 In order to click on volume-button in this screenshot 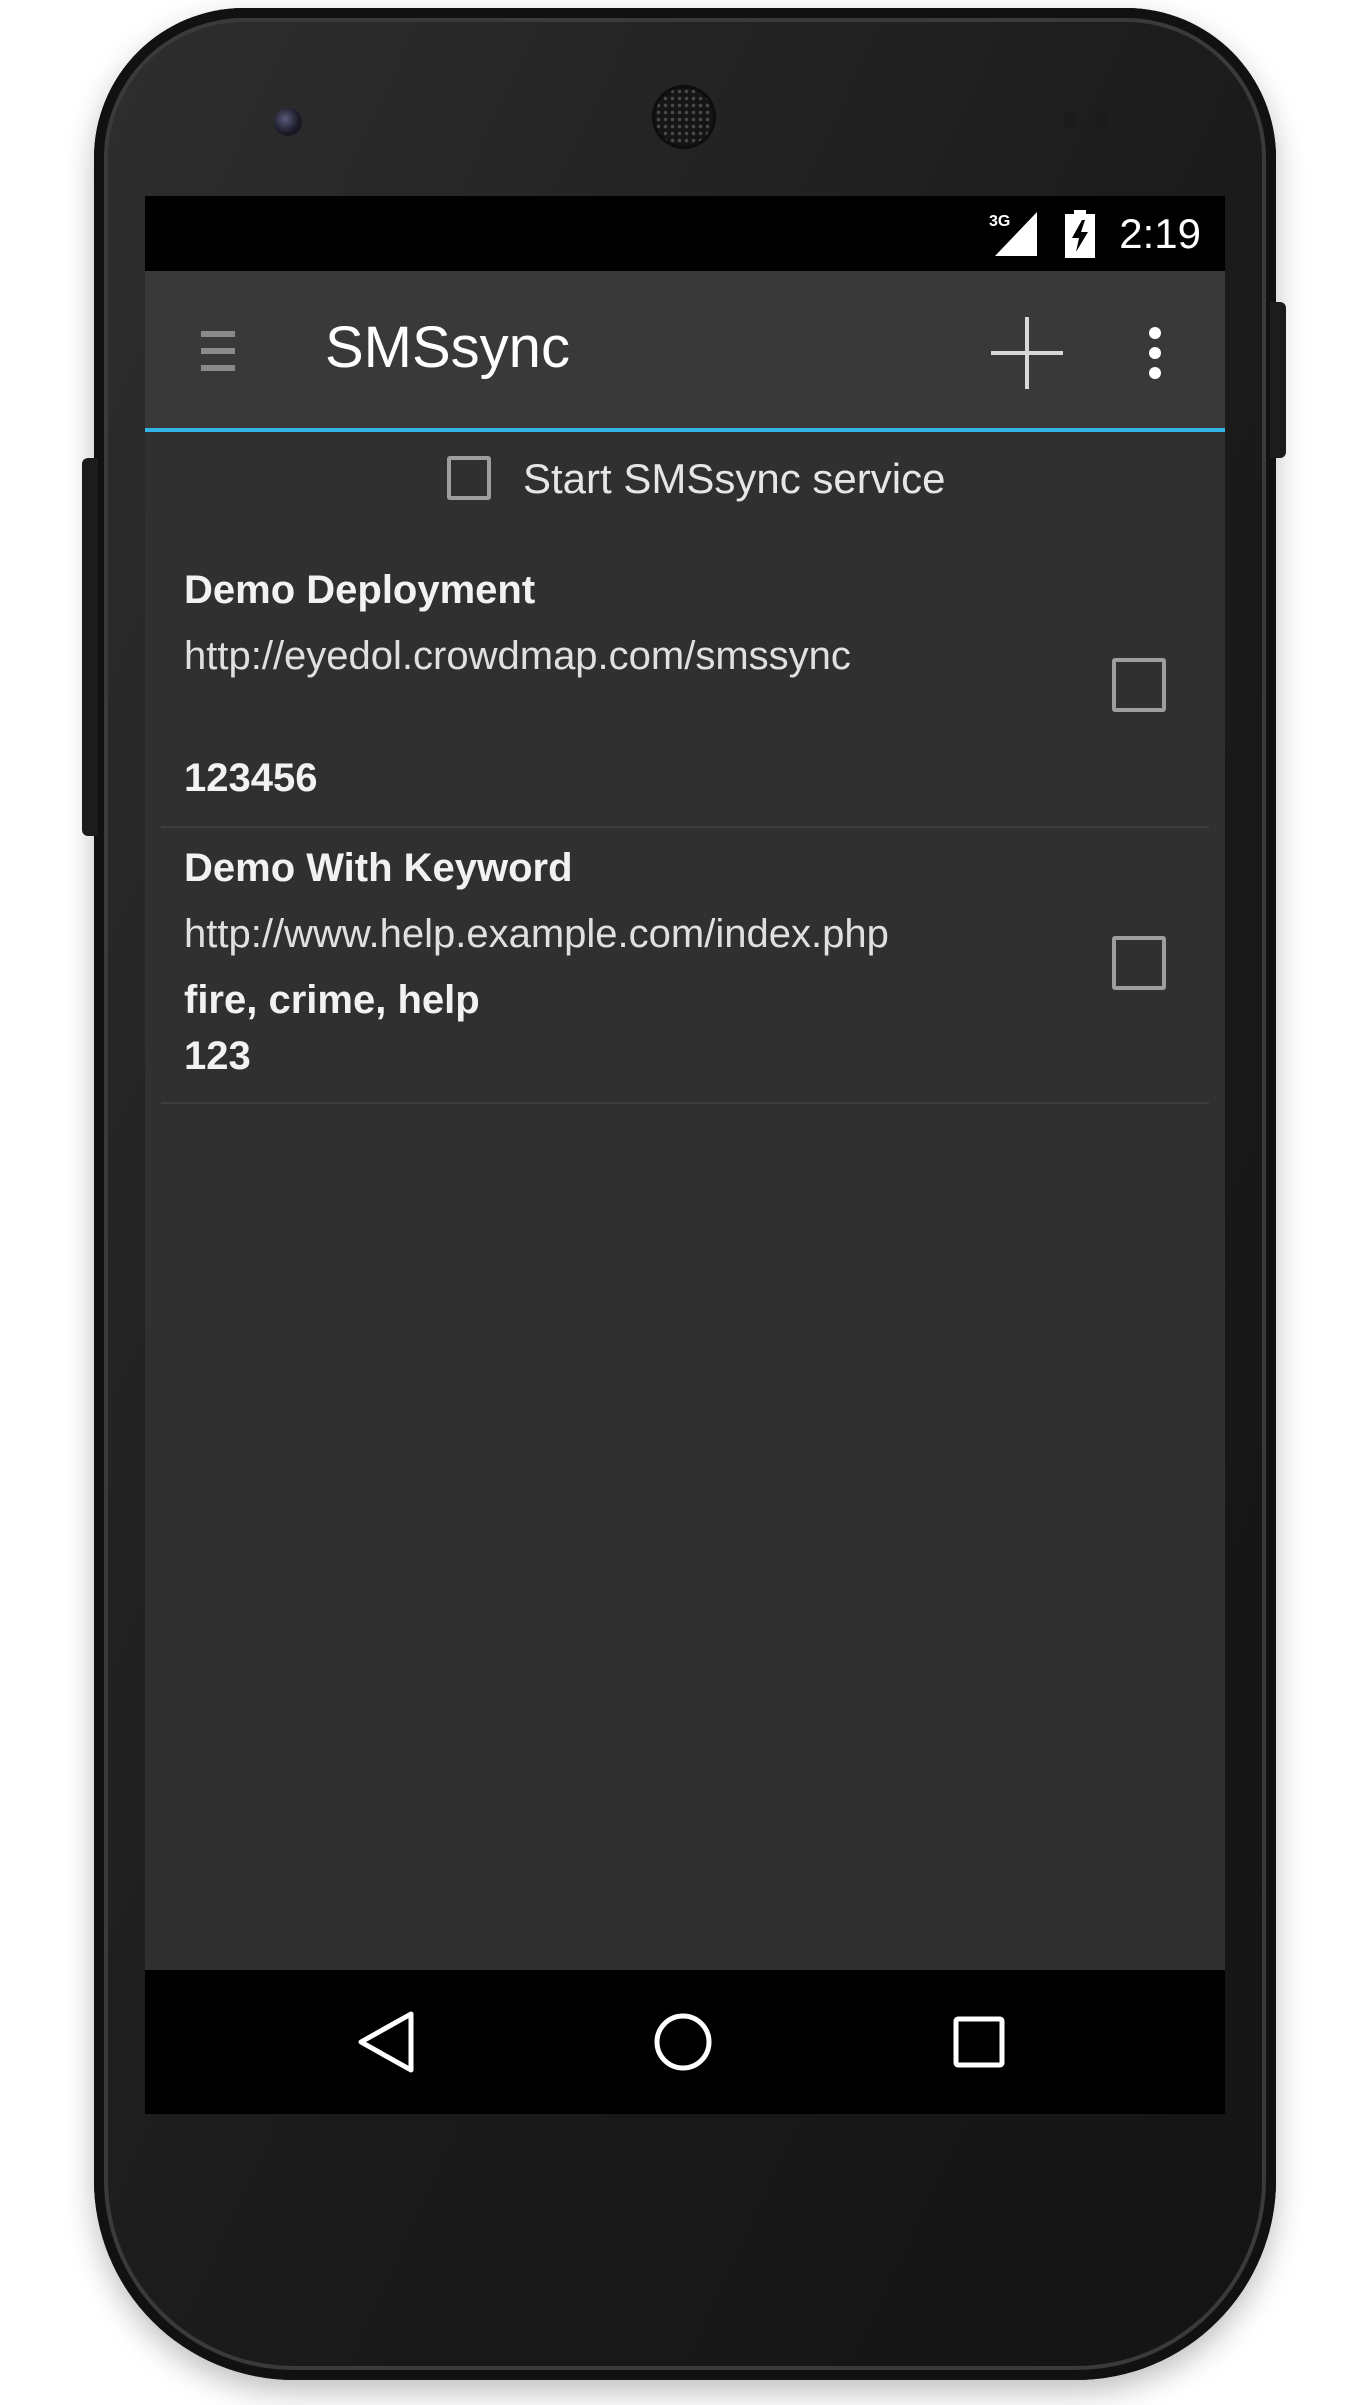, I will do `click(90, 647)`.